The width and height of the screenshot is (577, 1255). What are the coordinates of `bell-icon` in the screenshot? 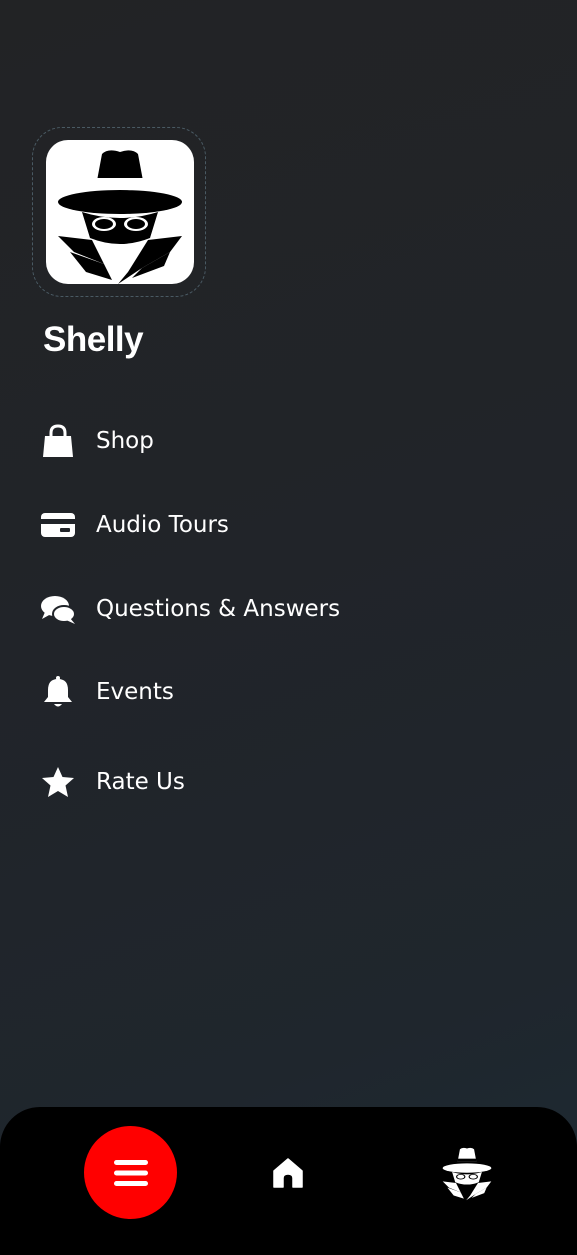 It's located at (58, 692).